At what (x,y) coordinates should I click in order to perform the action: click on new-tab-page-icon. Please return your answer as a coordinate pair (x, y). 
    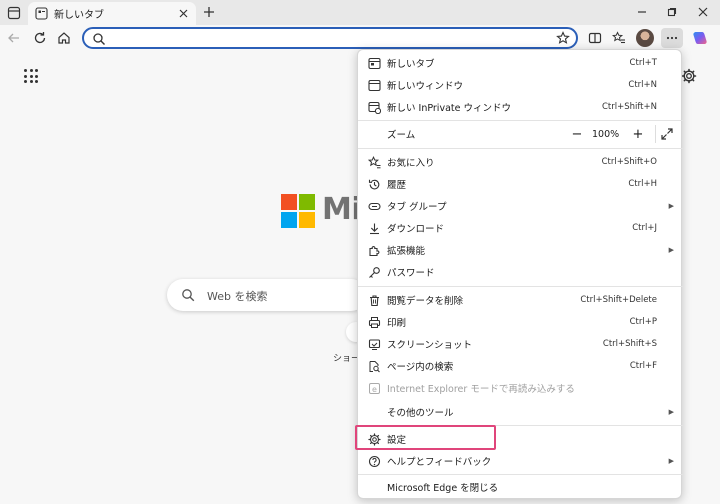
    Looking at the image, I should click on (41, 14).